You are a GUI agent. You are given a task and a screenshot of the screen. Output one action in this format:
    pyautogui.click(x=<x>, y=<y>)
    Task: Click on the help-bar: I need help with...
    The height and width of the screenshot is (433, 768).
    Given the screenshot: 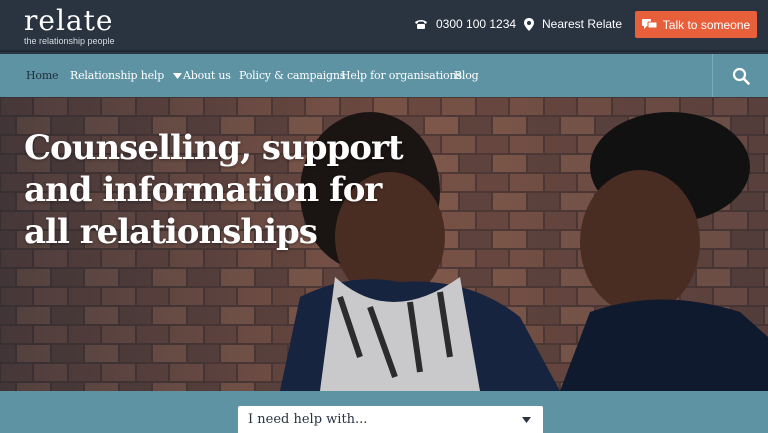 What is the action you would take?
    pyautogui.click(x=384, y=412)
    